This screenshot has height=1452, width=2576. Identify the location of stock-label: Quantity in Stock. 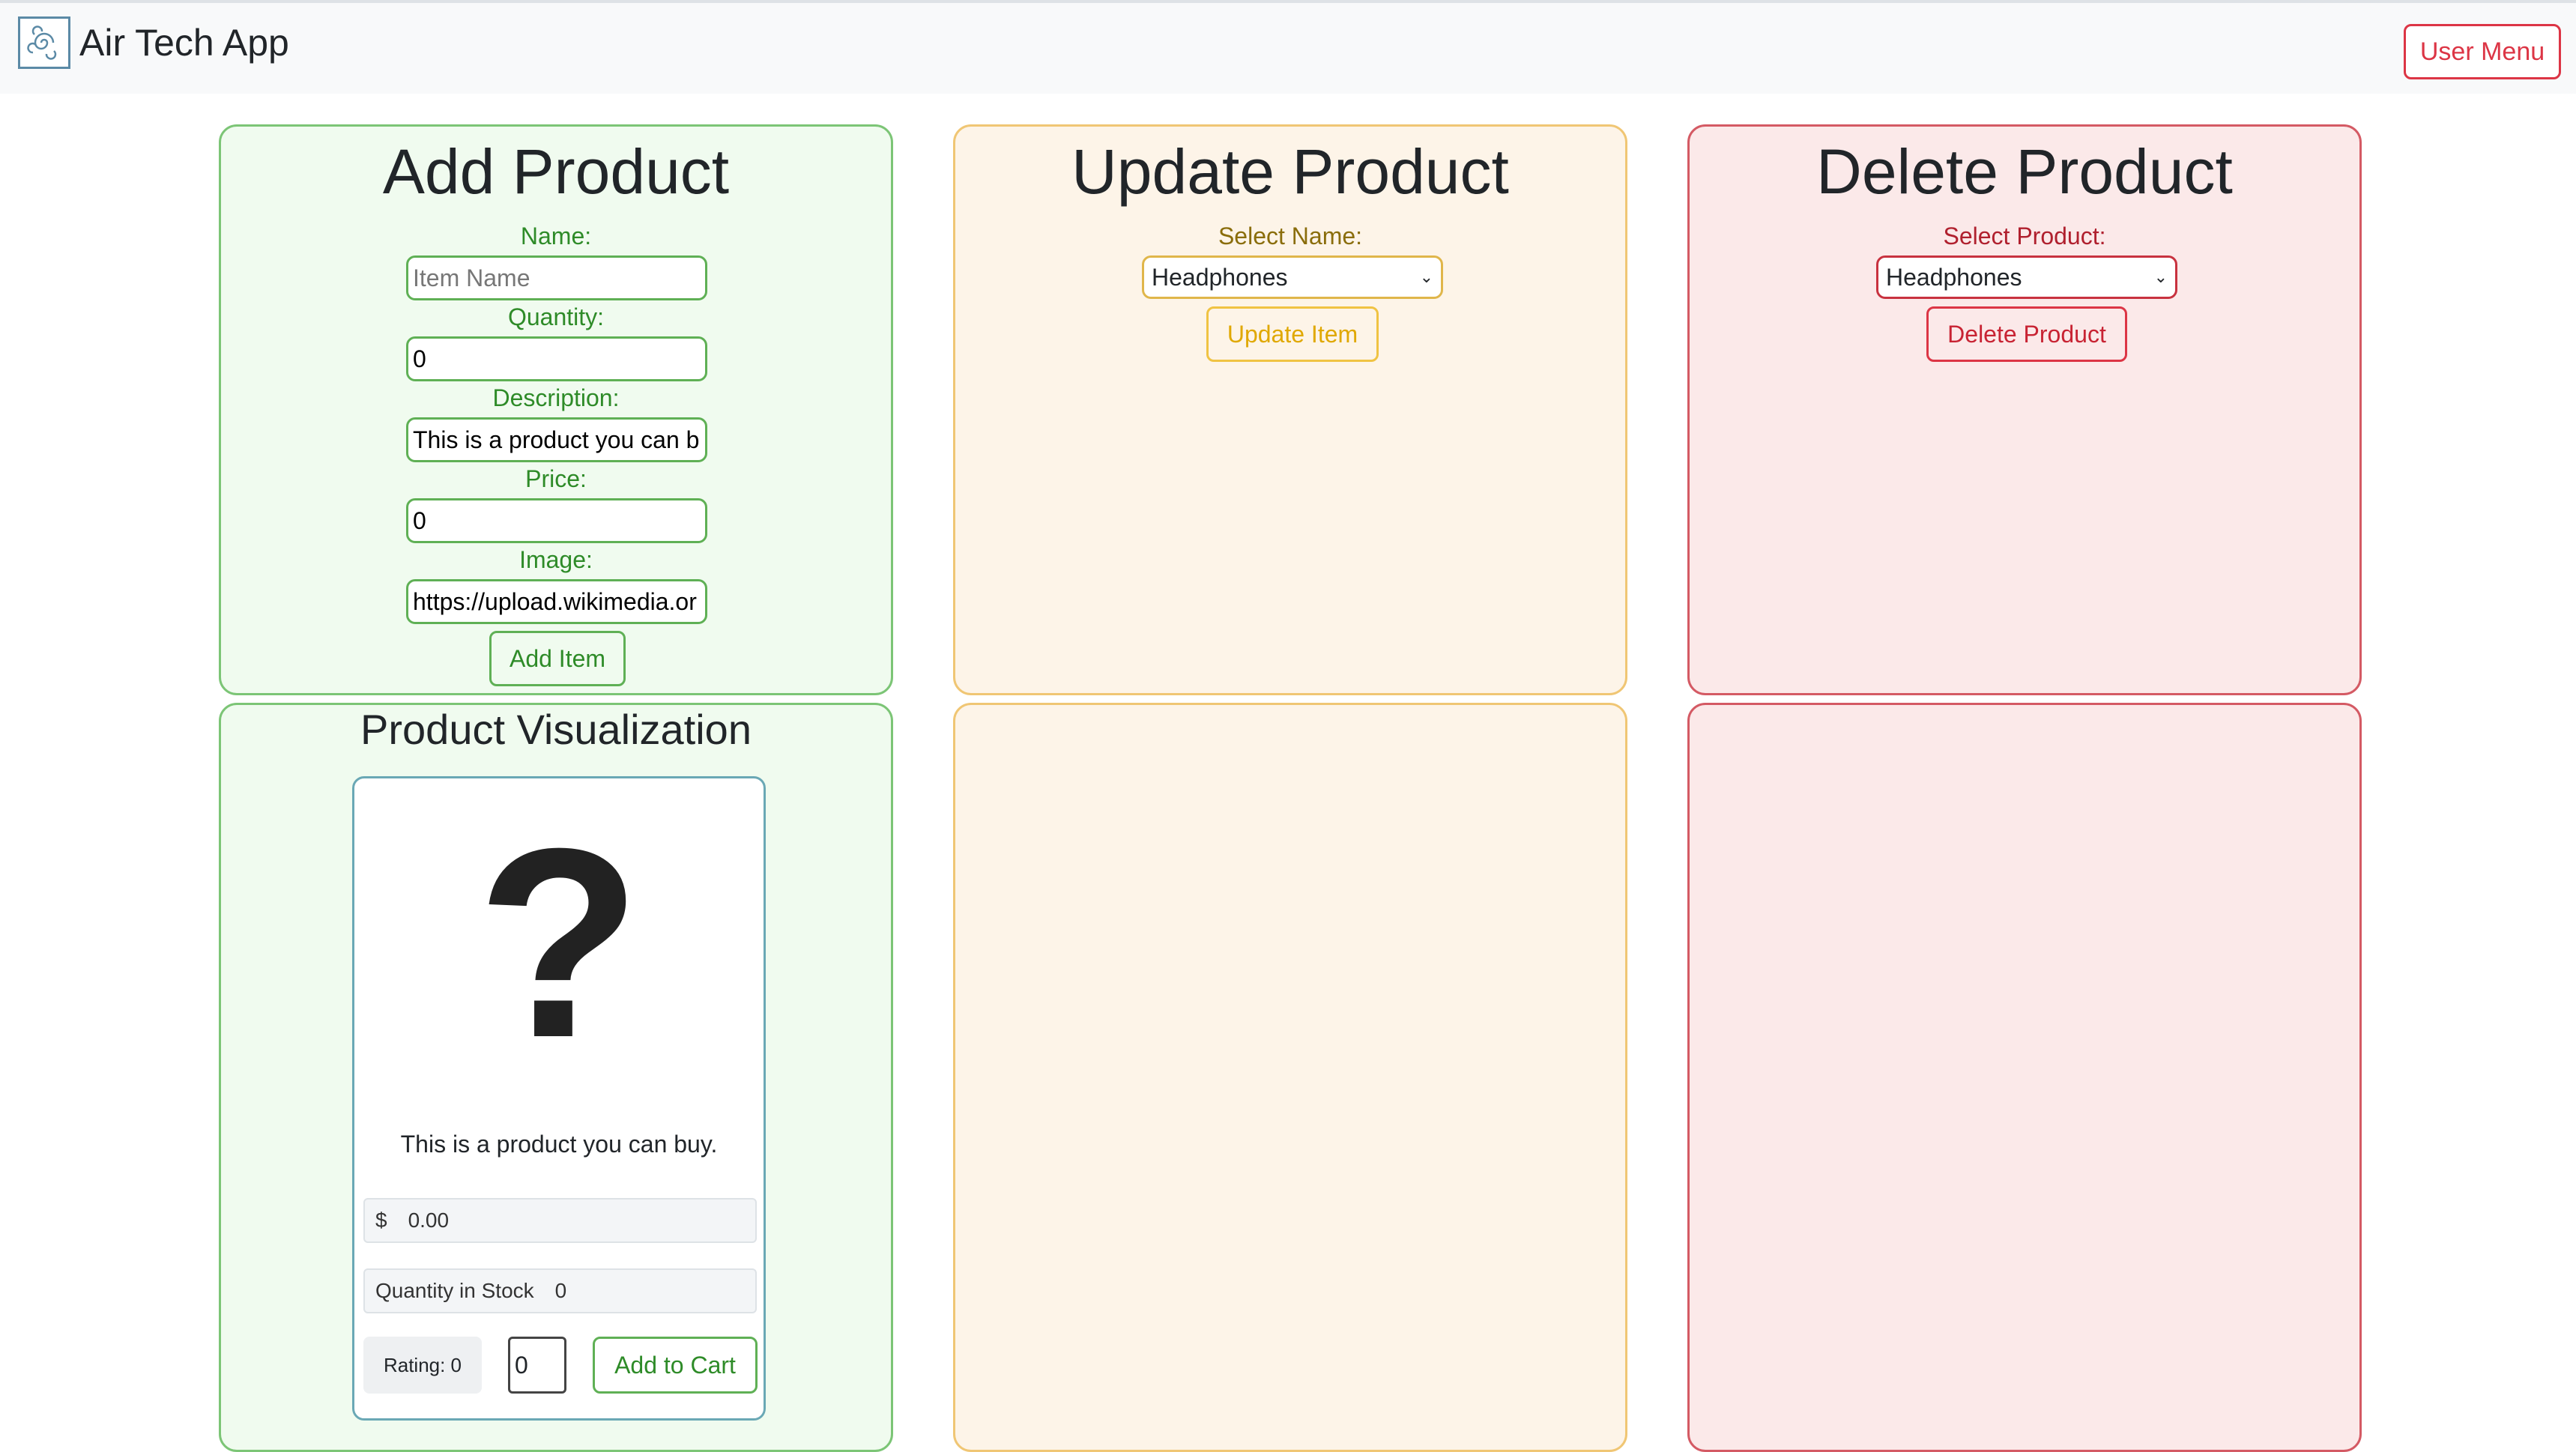
(454, 1290).